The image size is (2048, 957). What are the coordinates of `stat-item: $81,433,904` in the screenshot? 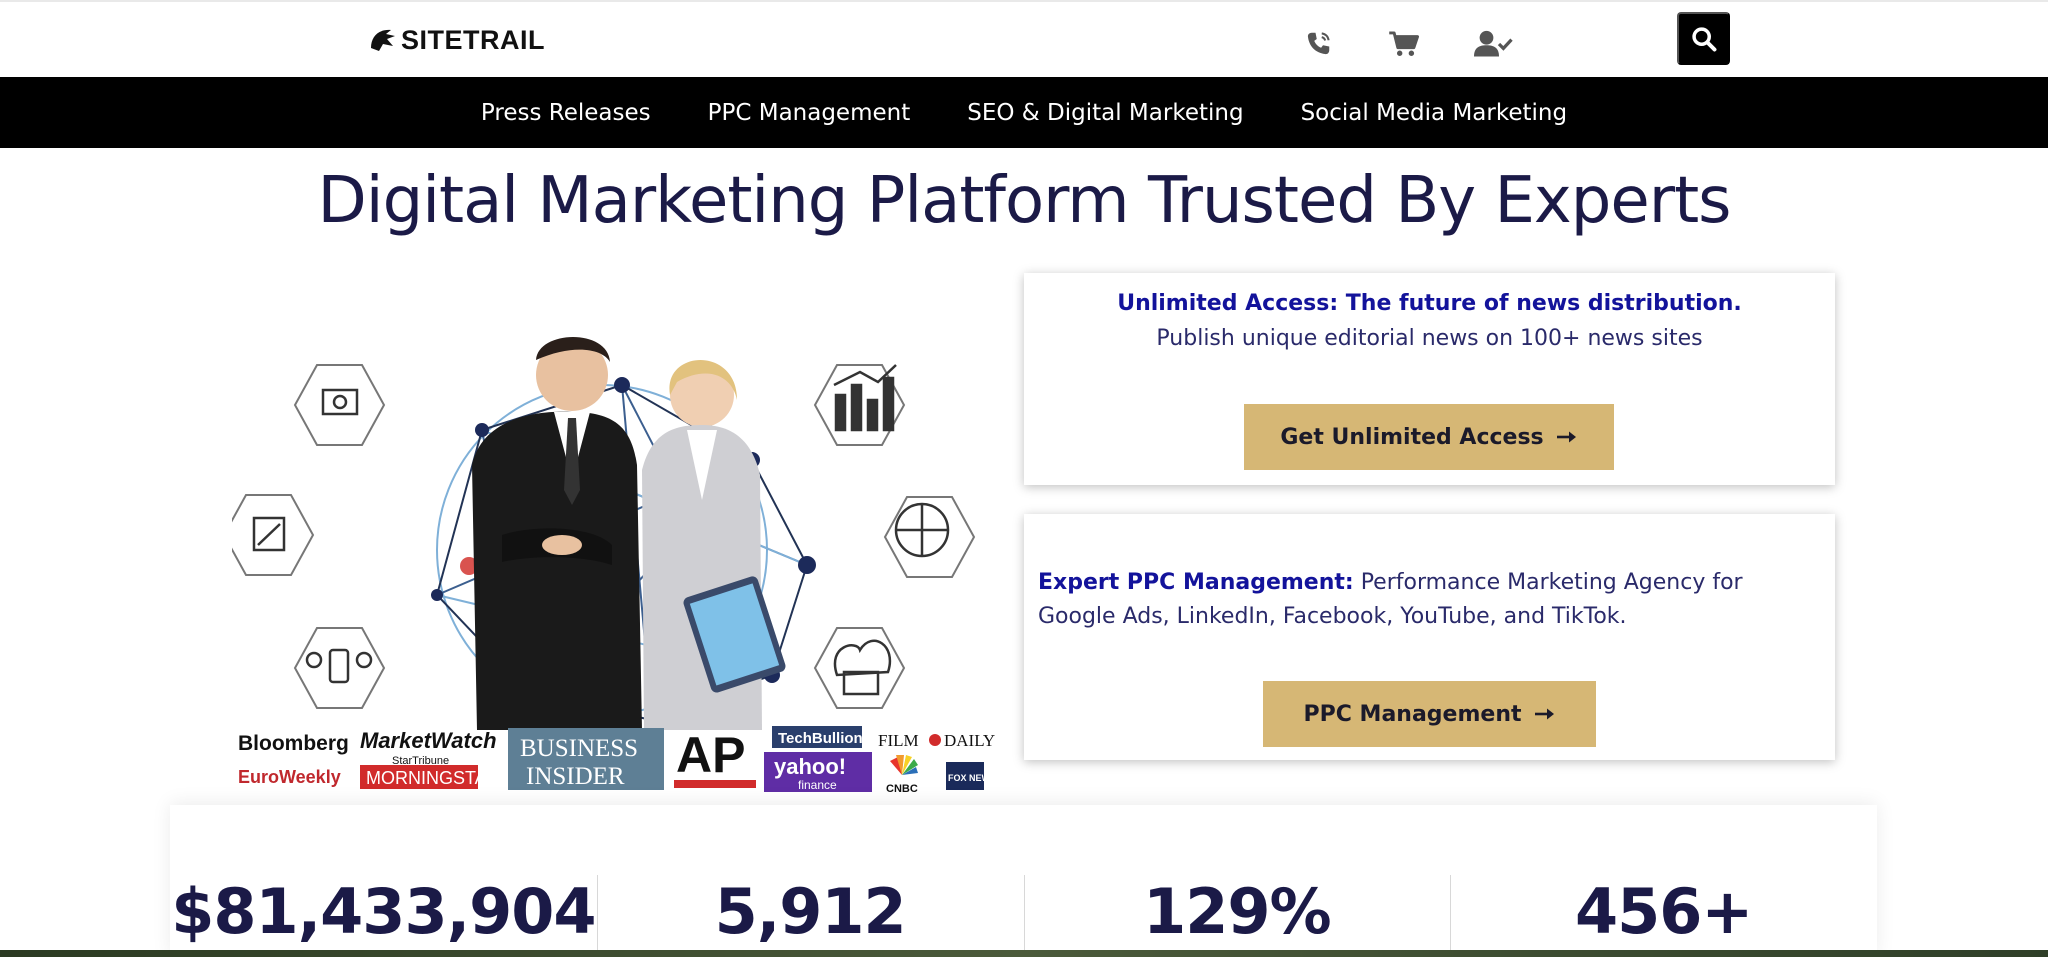 It's located at (383, 881).